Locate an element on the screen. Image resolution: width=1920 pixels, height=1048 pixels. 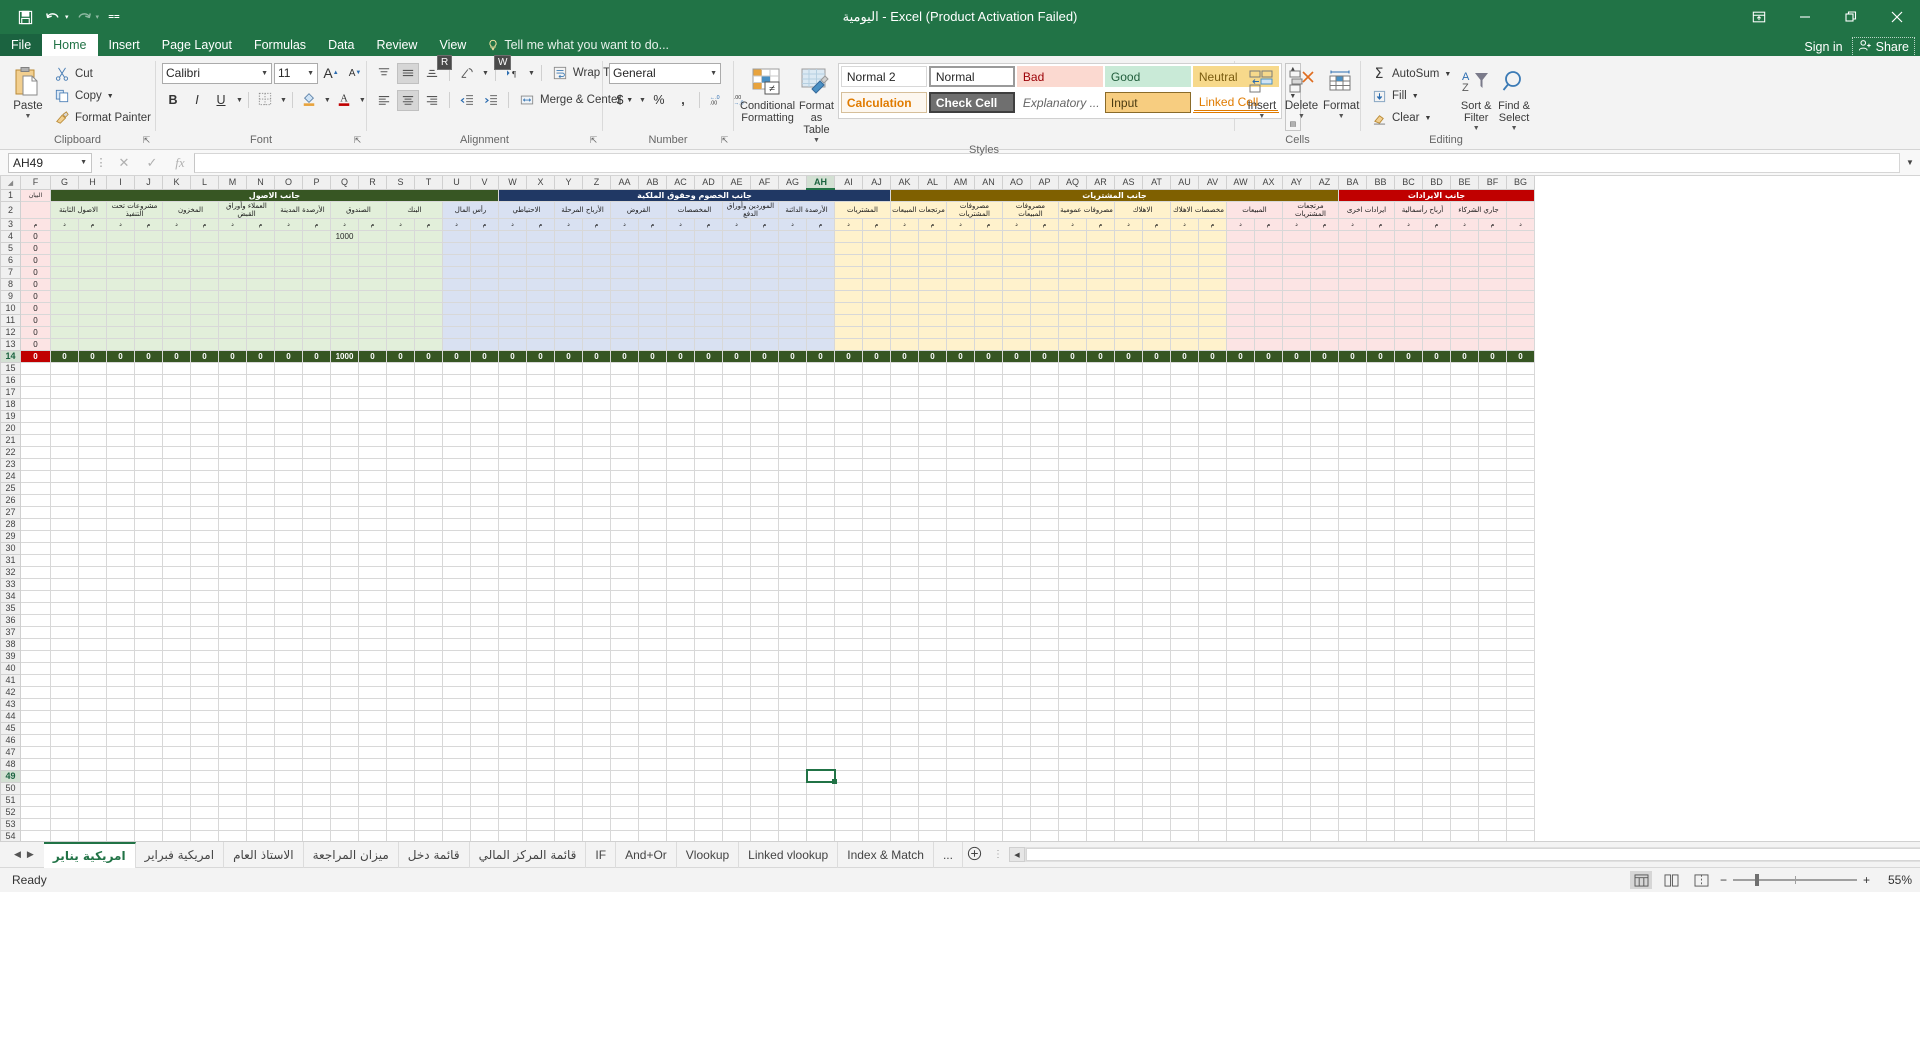
cell-BD24 is located at coordinates (1436, 476).